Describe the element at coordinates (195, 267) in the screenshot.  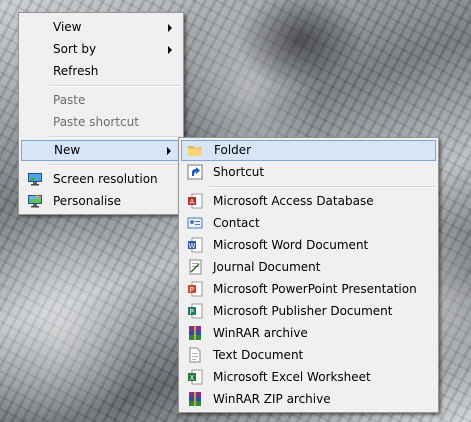
I see `journal-icon` at that location.